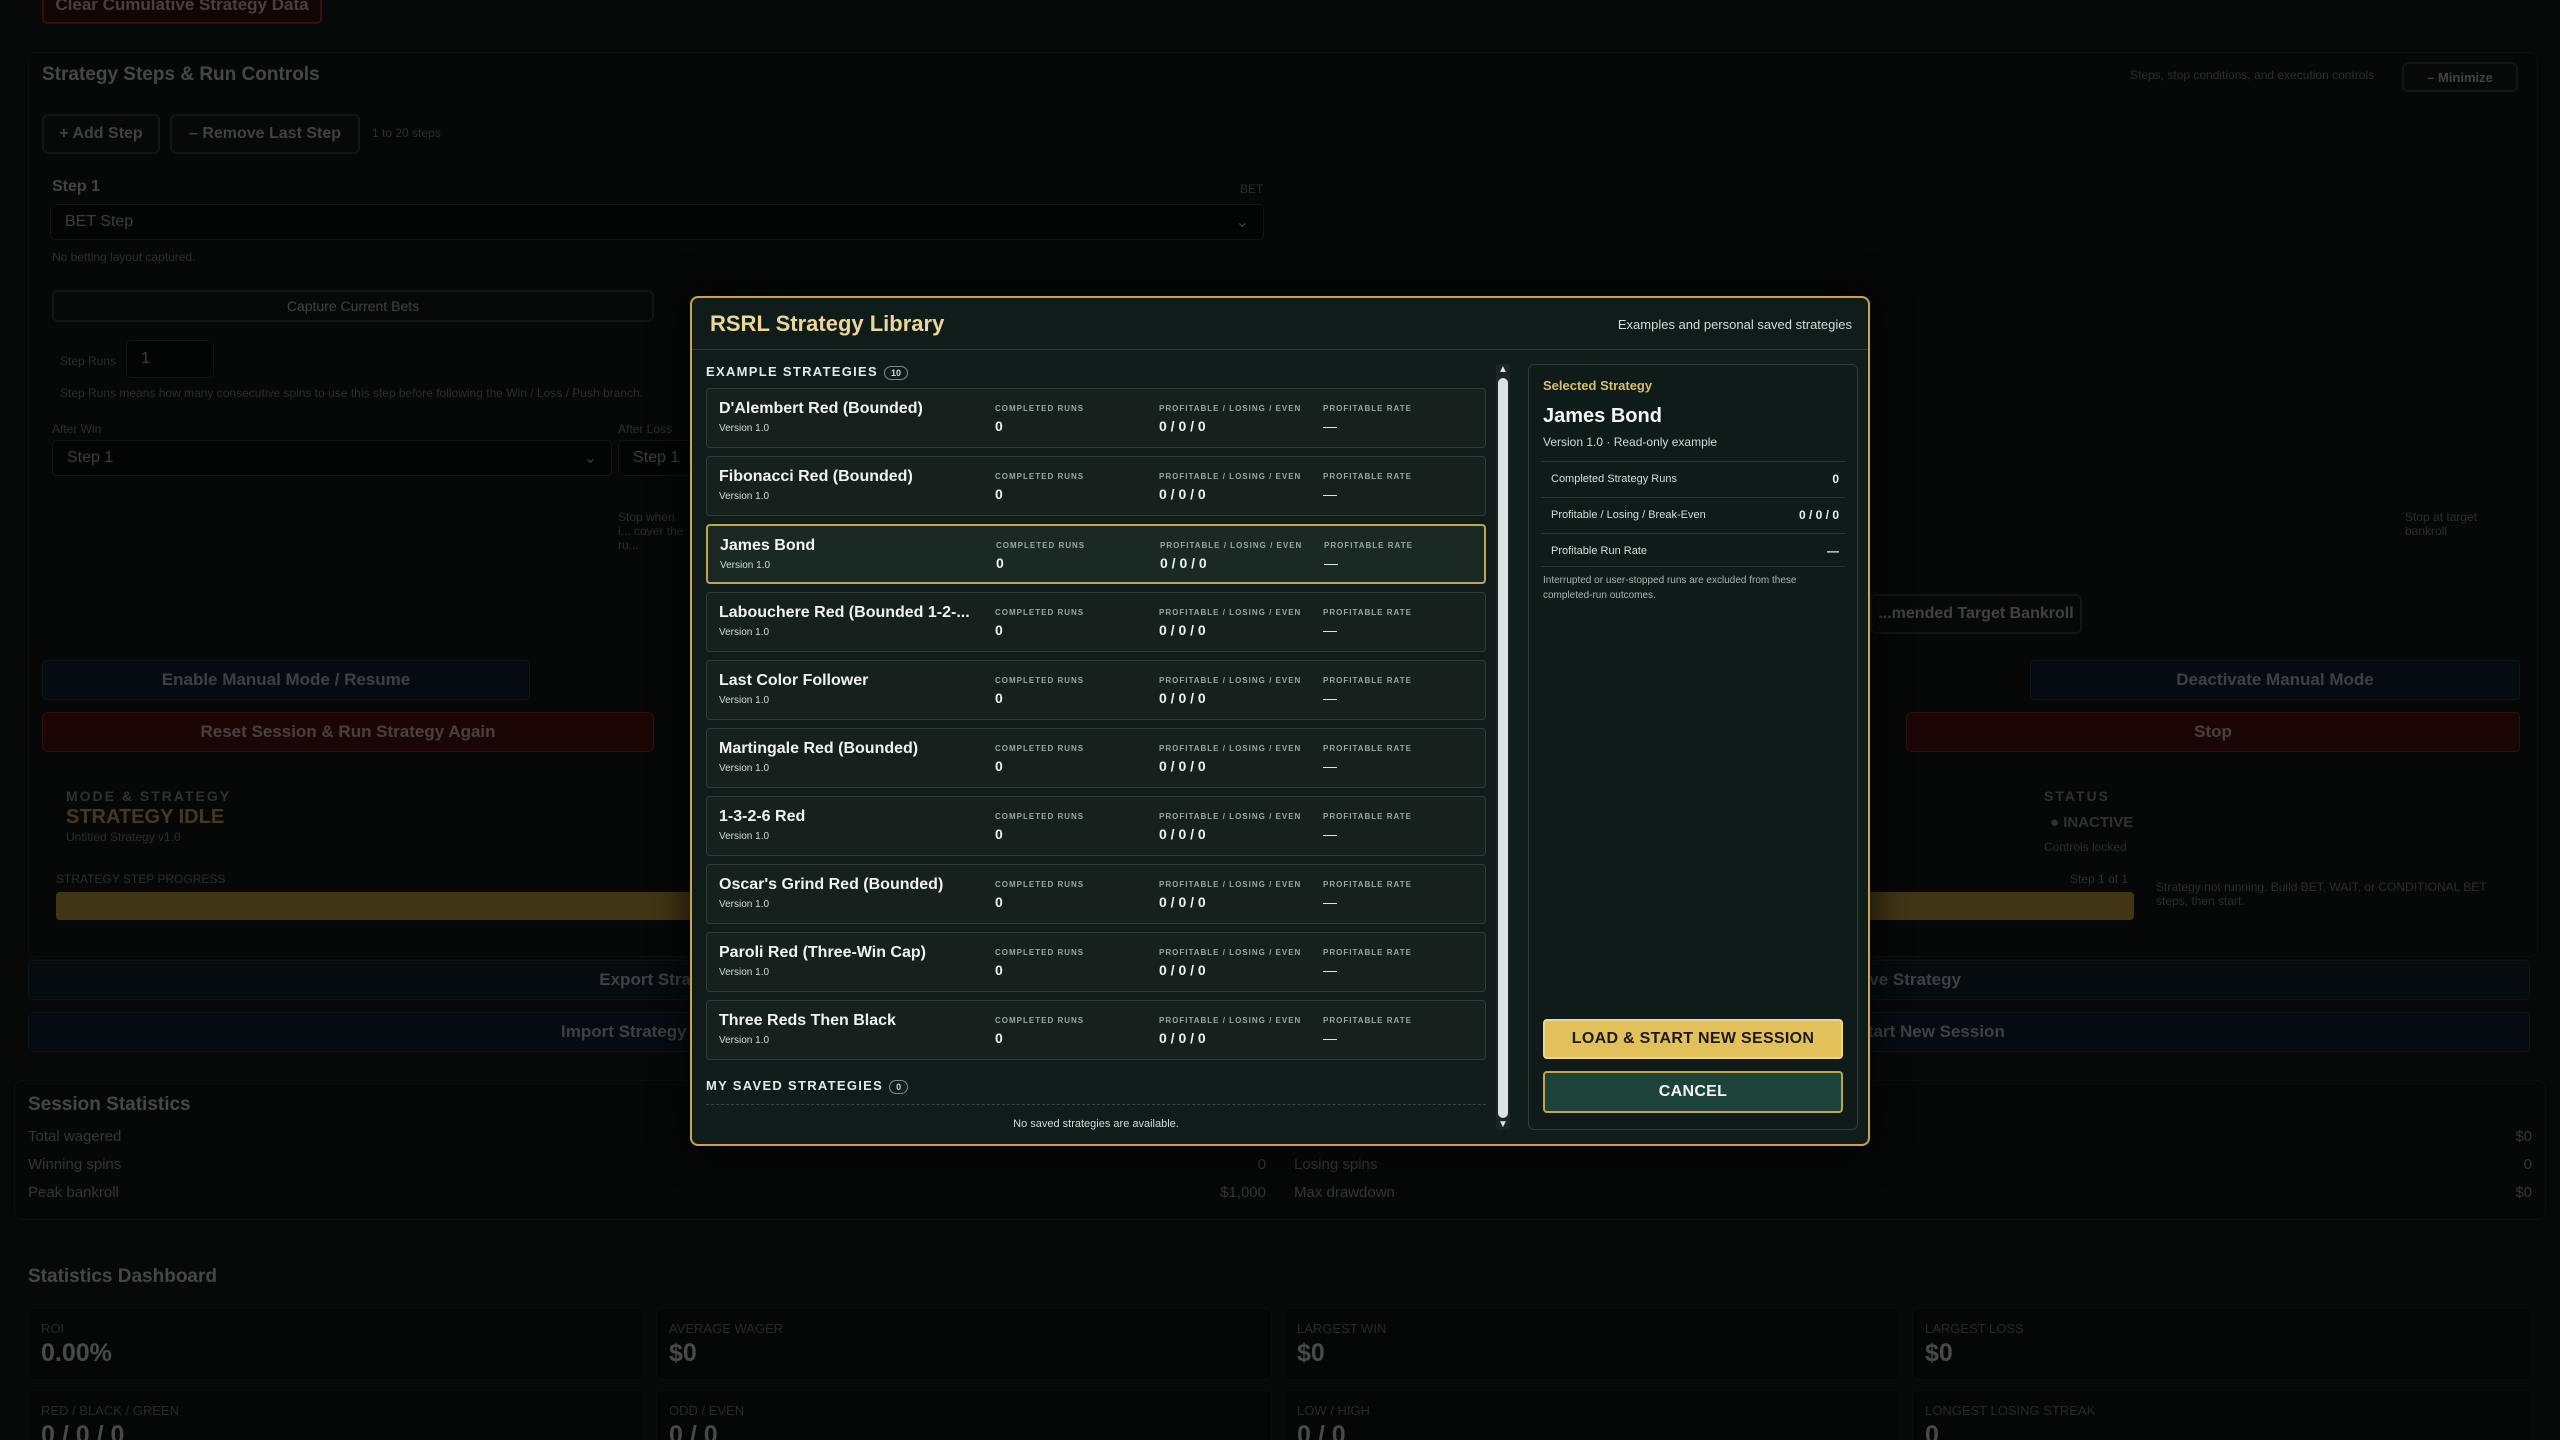 The image size is (2560, 1440). Describe the element at coordinates (170, 359) in the screenshot. I see `step-runs-input: 1` at that location.